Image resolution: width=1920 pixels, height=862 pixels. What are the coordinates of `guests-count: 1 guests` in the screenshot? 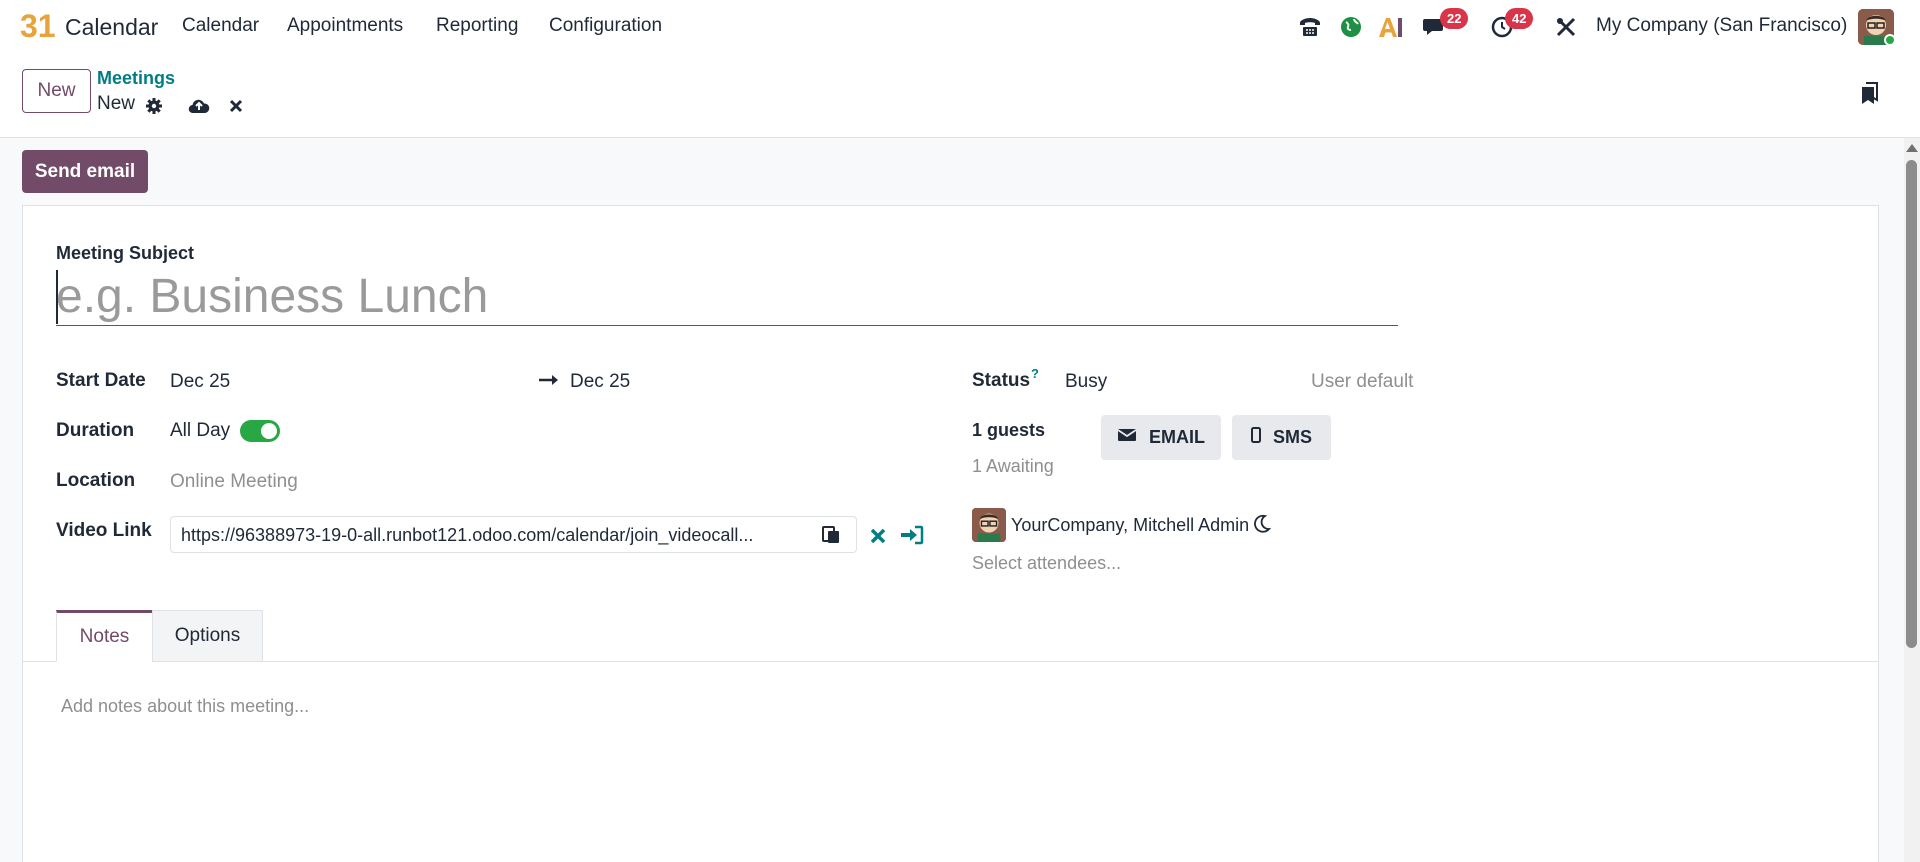 It's located at (1009, 430).